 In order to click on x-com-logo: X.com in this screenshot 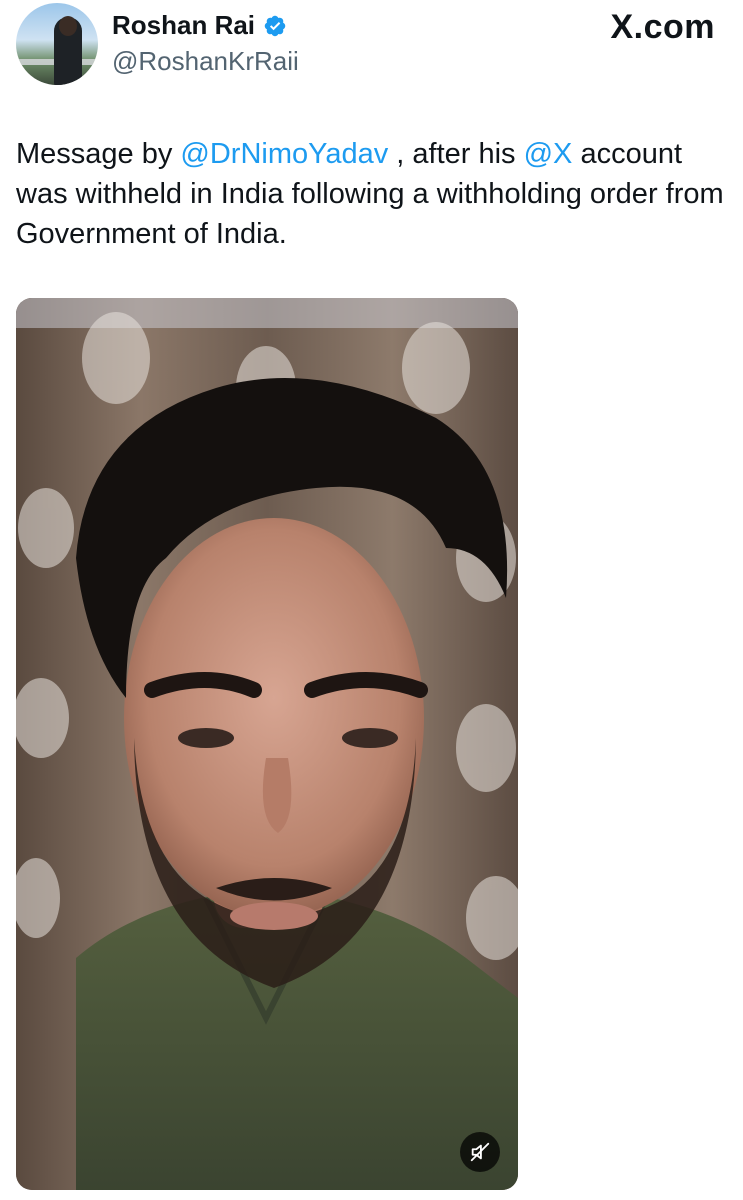, I will do `click(662, 27)`.